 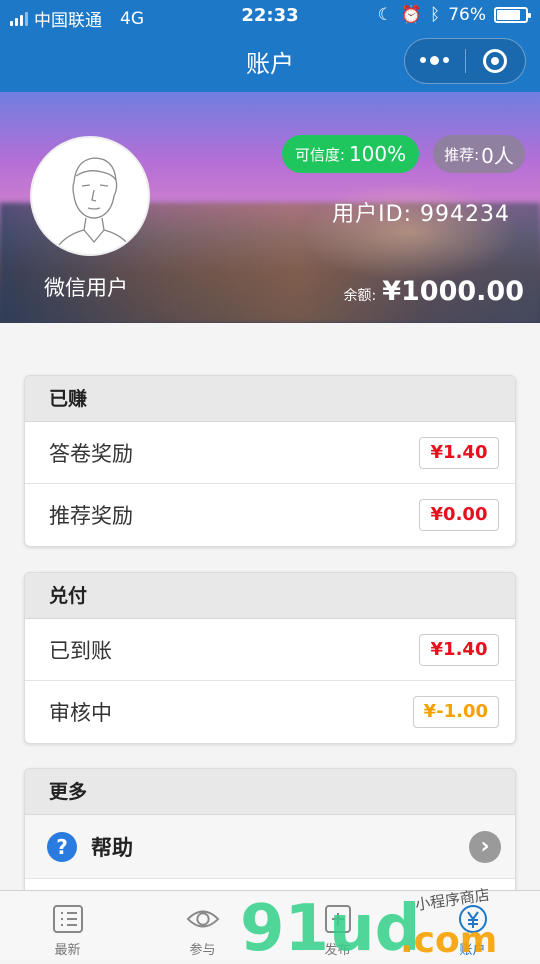 What do you see at coordinates (270, 650) in the screenshot?
I see `list-item: 已到账 ¥1.40` at bounding box center [270, 650].